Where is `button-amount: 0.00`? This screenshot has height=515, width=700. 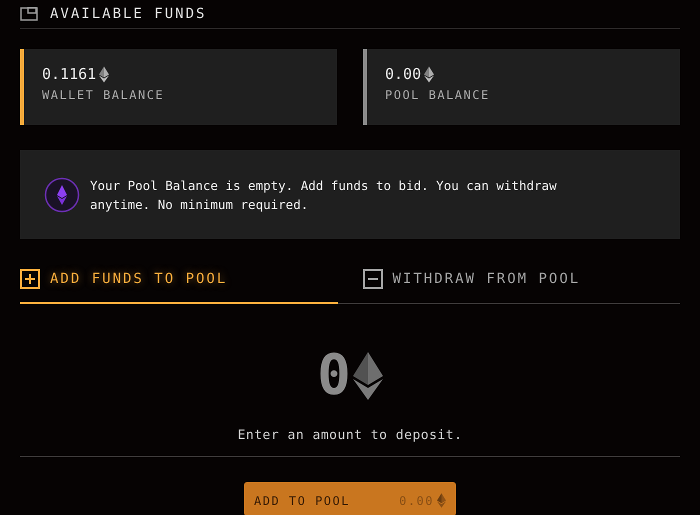 button-amount: 0.00 is located at coordinates (416, 501).